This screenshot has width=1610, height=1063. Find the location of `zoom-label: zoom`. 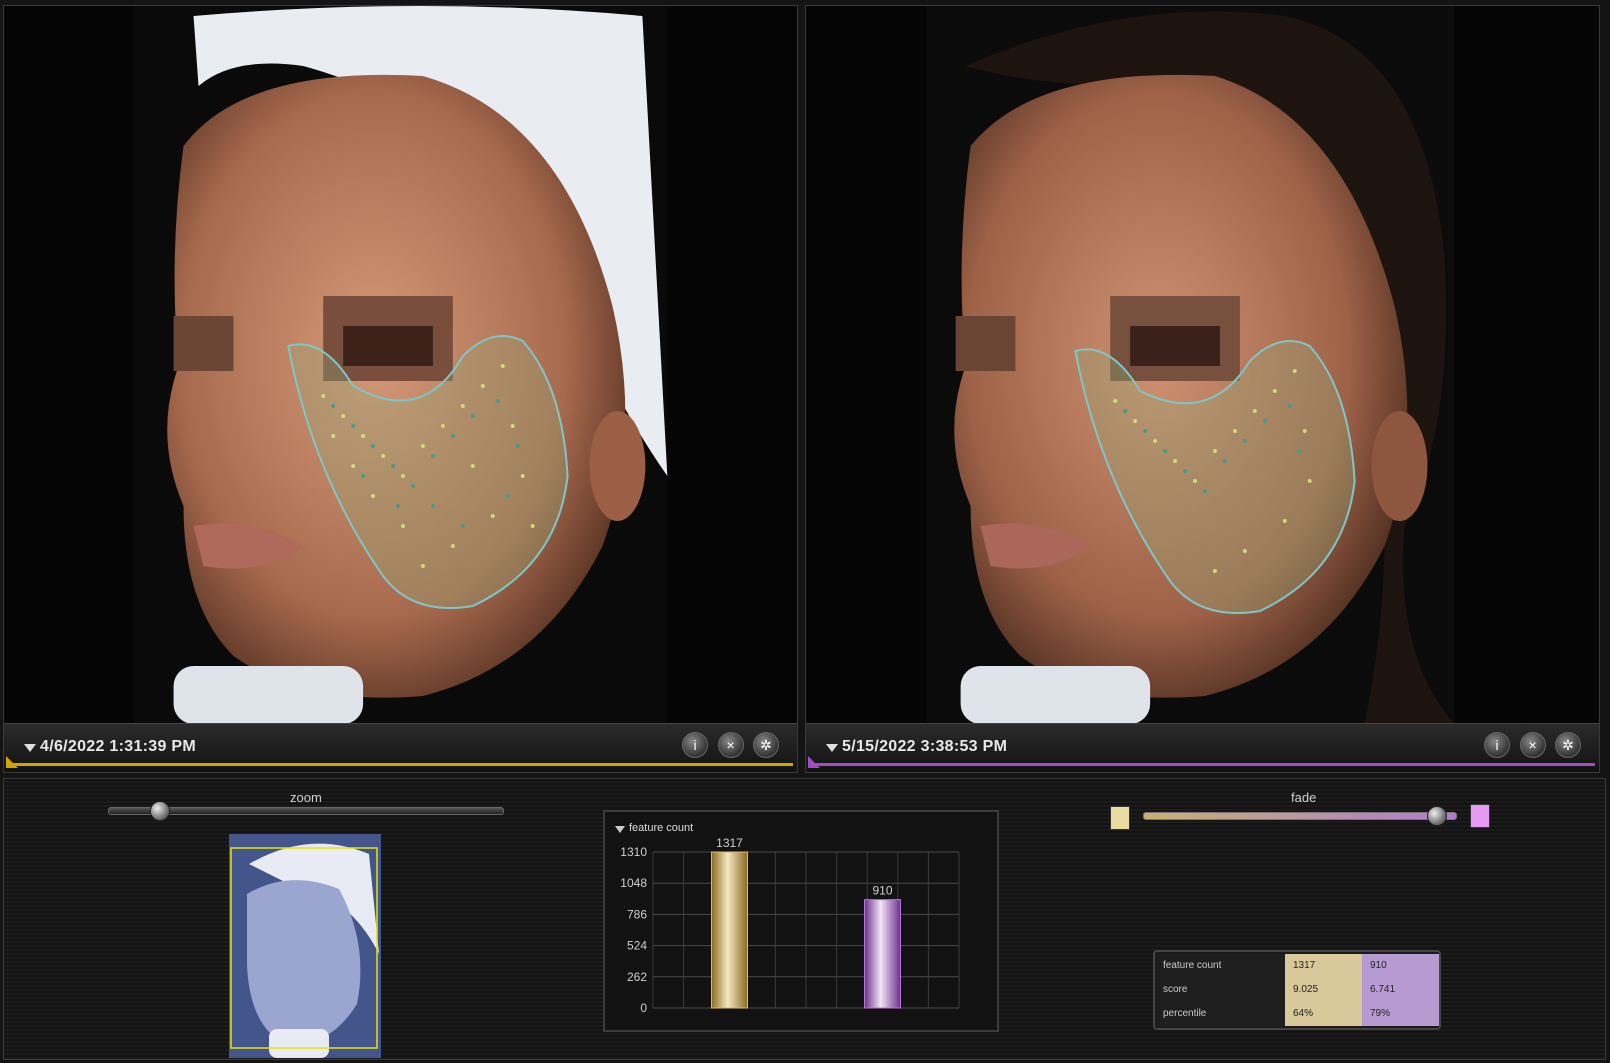

zoom-label: zoom is located at coordinates (306, 797).